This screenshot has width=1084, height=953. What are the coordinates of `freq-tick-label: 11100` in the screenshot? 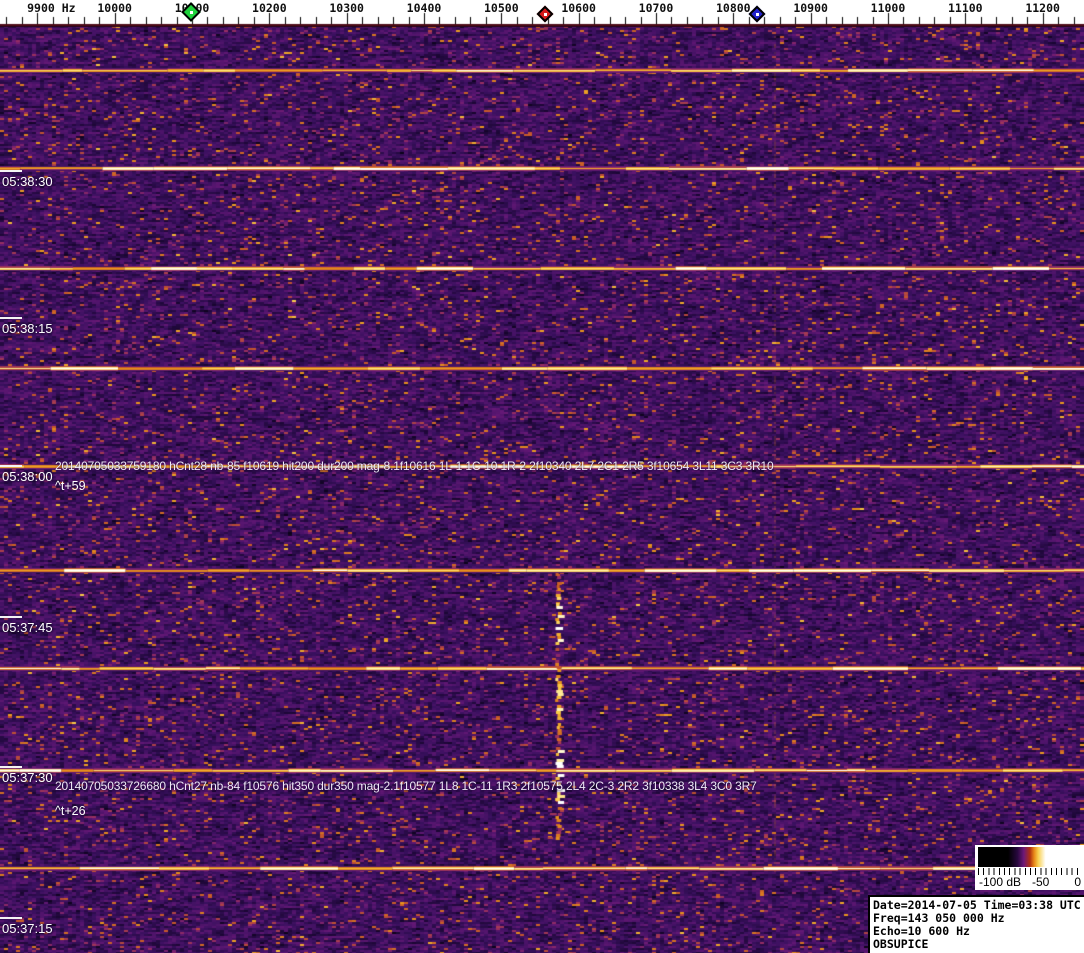 It's located at (965, 8).